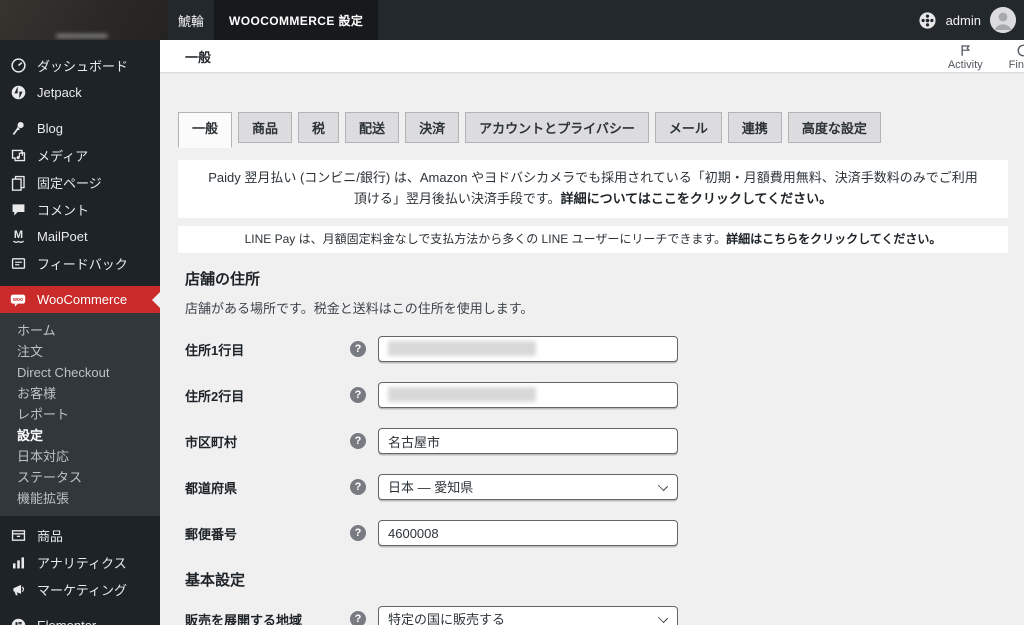  I want to click on sidebar-item-label: Elementor, so click(66, 621).